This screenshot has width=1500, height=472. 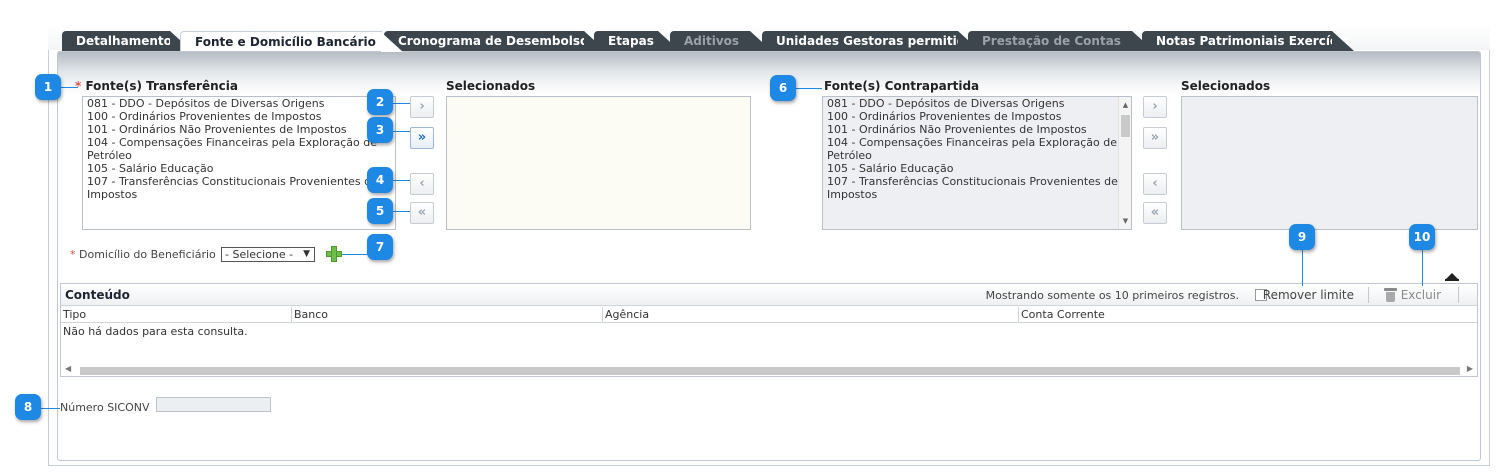 I want to click on trash-icon, so click(x=1390, y=295).